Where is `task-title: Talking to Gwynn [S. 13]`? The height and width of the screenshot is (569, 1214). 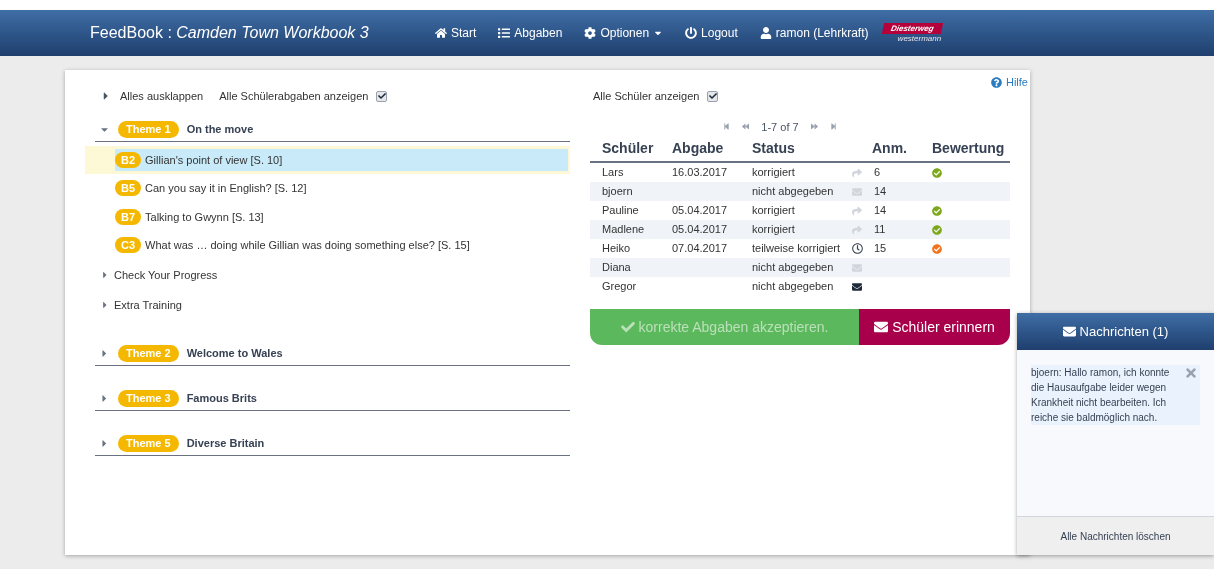 task-title: Talking to Gwynn [S. 13] is located at coordinates (204, 217).